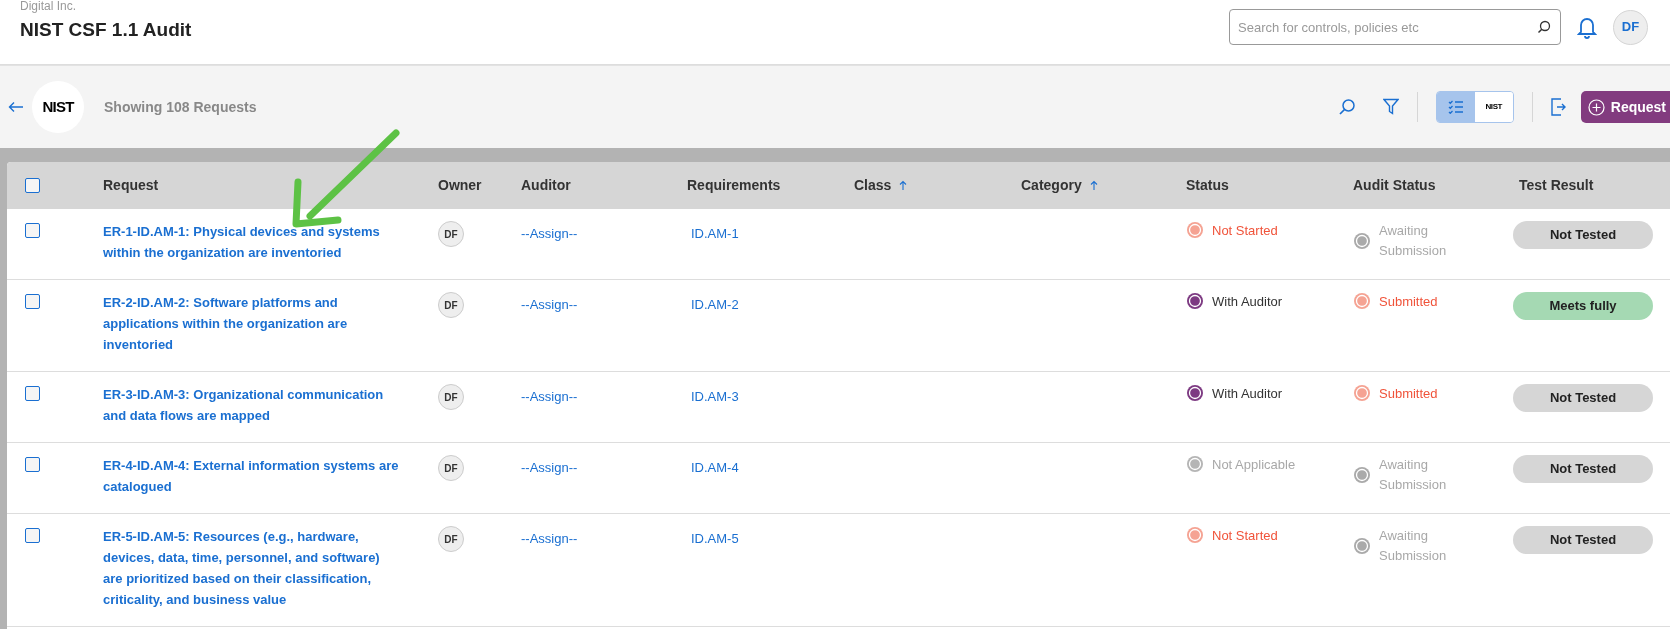 The height and width of the screenshot is (629, 1670). Describe the element at coordinates (460, 185) in the screenshot. I see `column-header: Owner` at that location.